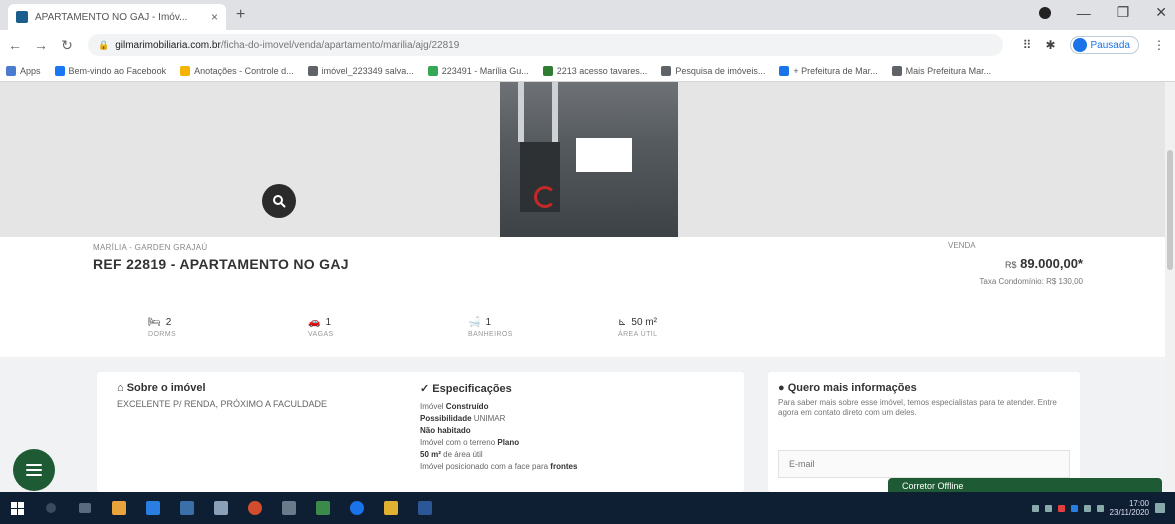  I want to click on extension-puzzle-icon: ✱, so click(1050, 45).